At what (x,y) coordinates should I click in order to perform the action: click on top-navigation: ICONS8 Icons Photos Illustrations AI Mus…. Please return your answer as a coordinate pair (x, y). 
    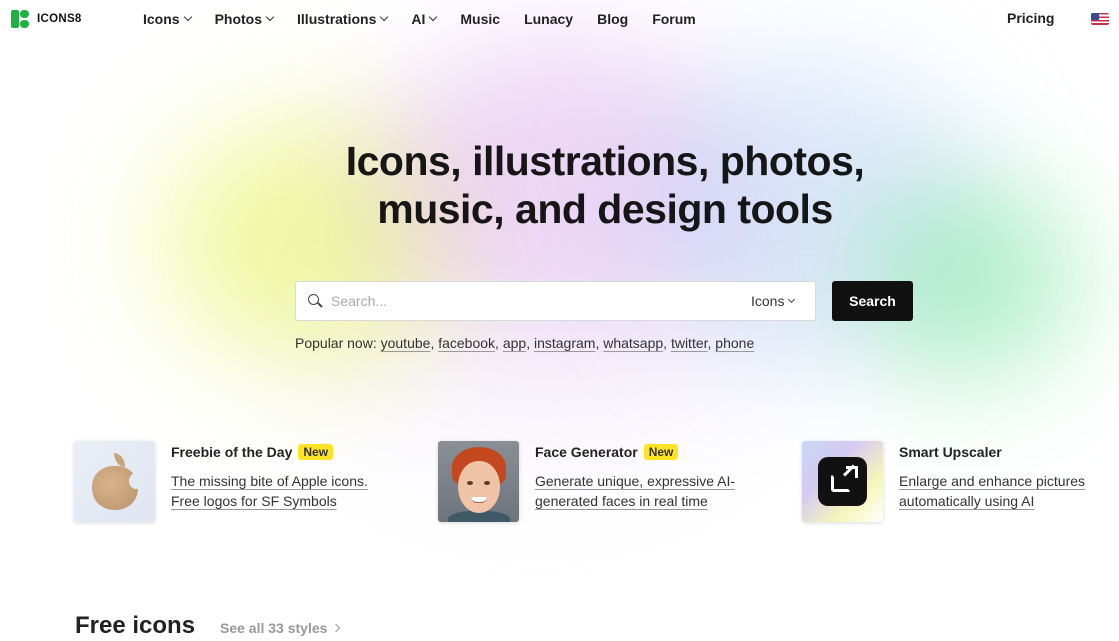
    Looking at the image, I should click on (559, 19).